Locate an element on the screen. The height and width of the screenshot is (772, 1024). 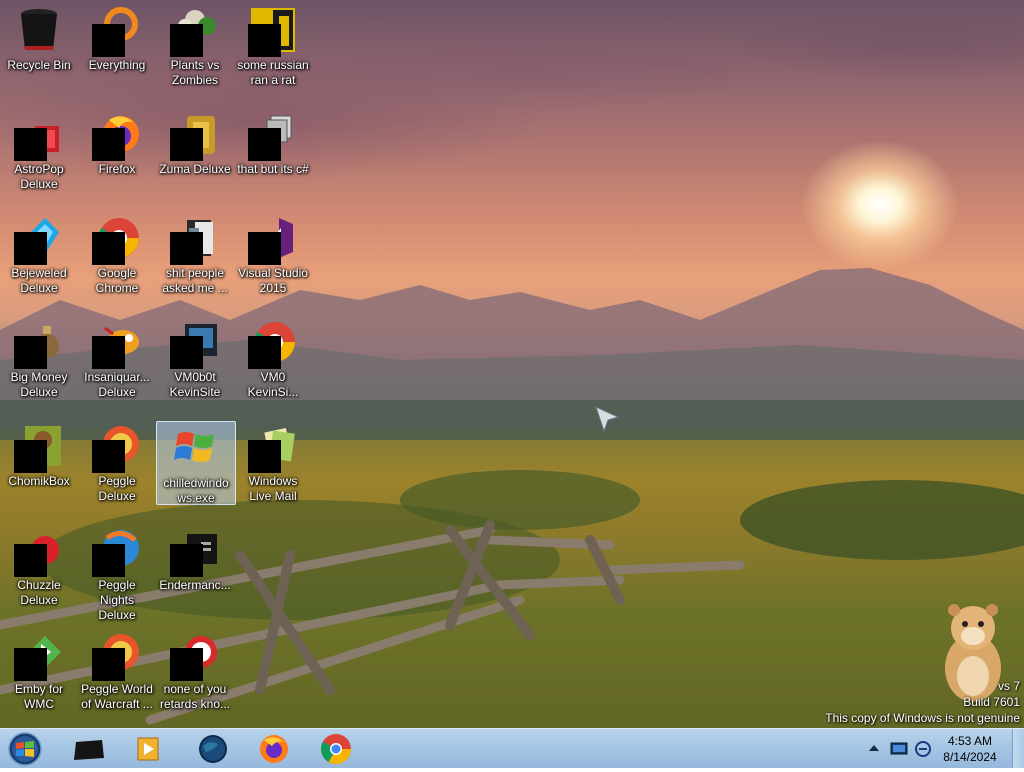
desktop-icon-that-but-its-csharp: that but its c# is located at coordinates (273, 140).